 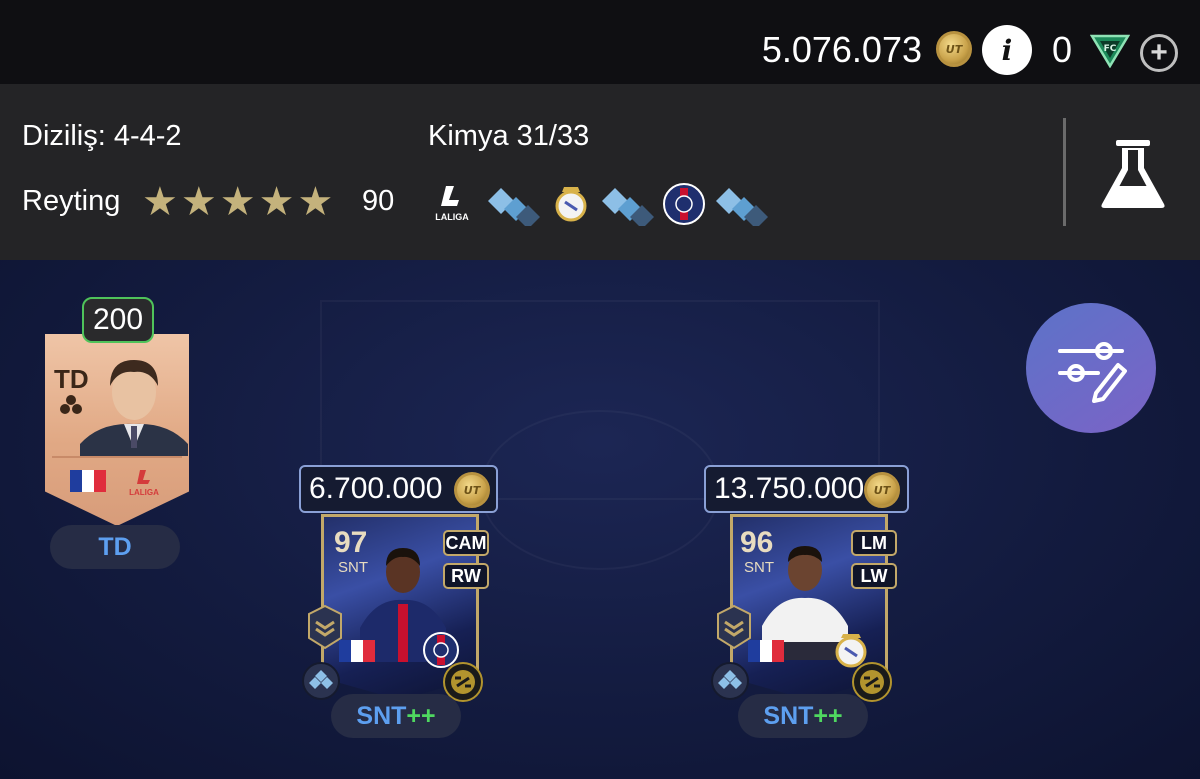 What do you see at coordinates (71, 201) in the screenshot?
I see `rating-label: Reyting` at bounding box center [71, 201].